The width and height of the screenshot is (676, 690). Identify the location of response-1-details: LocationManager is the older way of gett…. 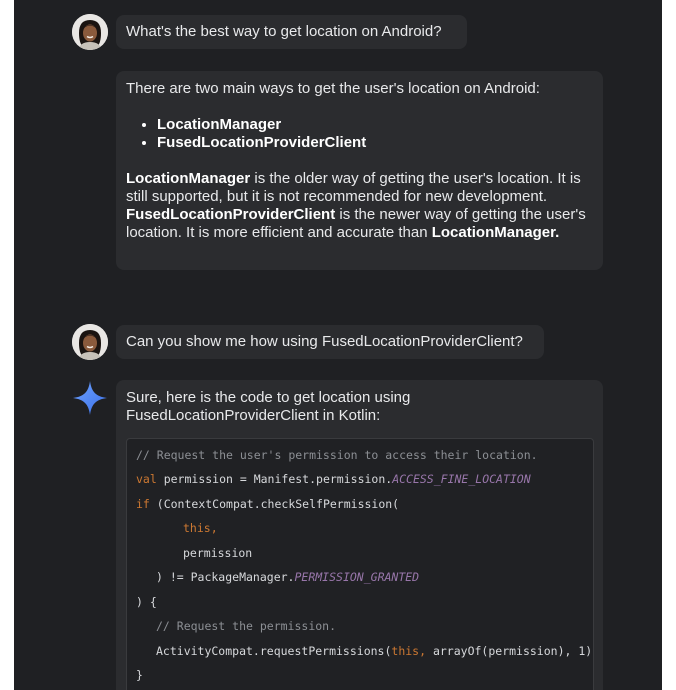
(359, 206).